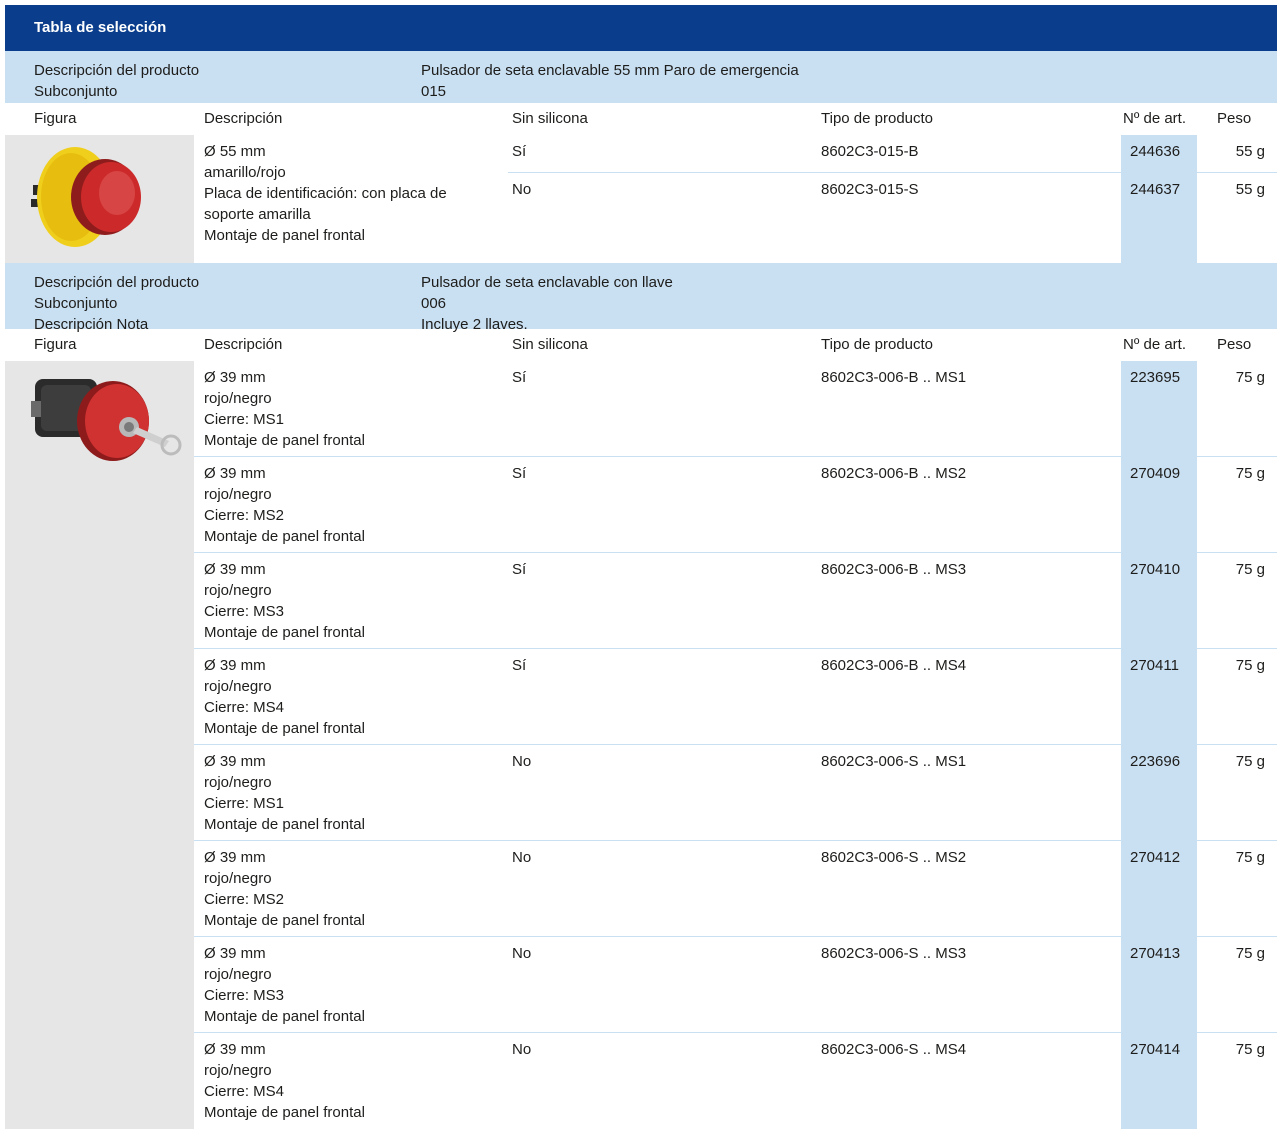  I want to click on type-value: 8602C3-006-S .. MS4, so click(894, 1049).